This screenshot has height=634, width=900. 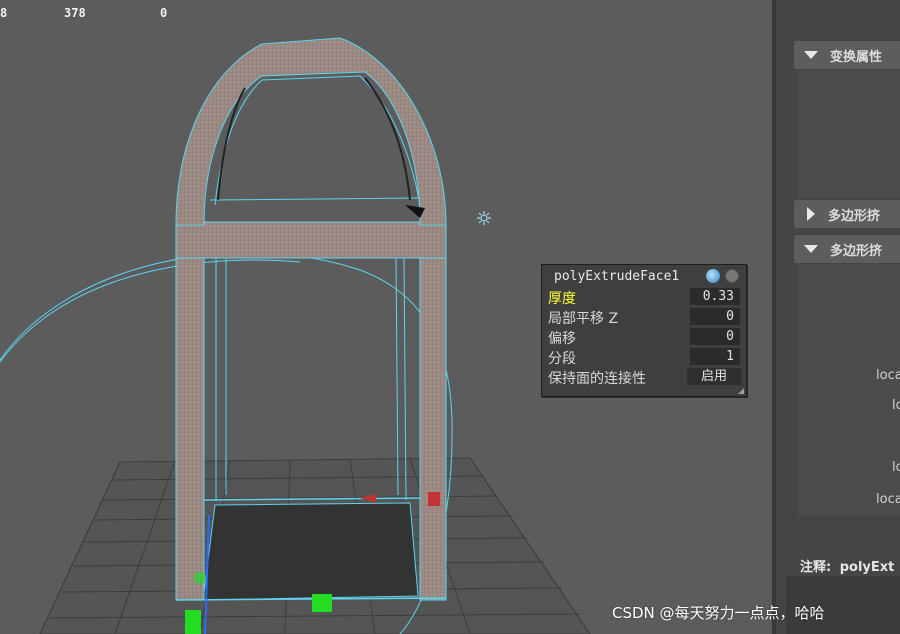 What do you see at coordinates (715, 316) in the screenshot?
I see `local-translate-z-field: 0` at bounding box center [715, 316].